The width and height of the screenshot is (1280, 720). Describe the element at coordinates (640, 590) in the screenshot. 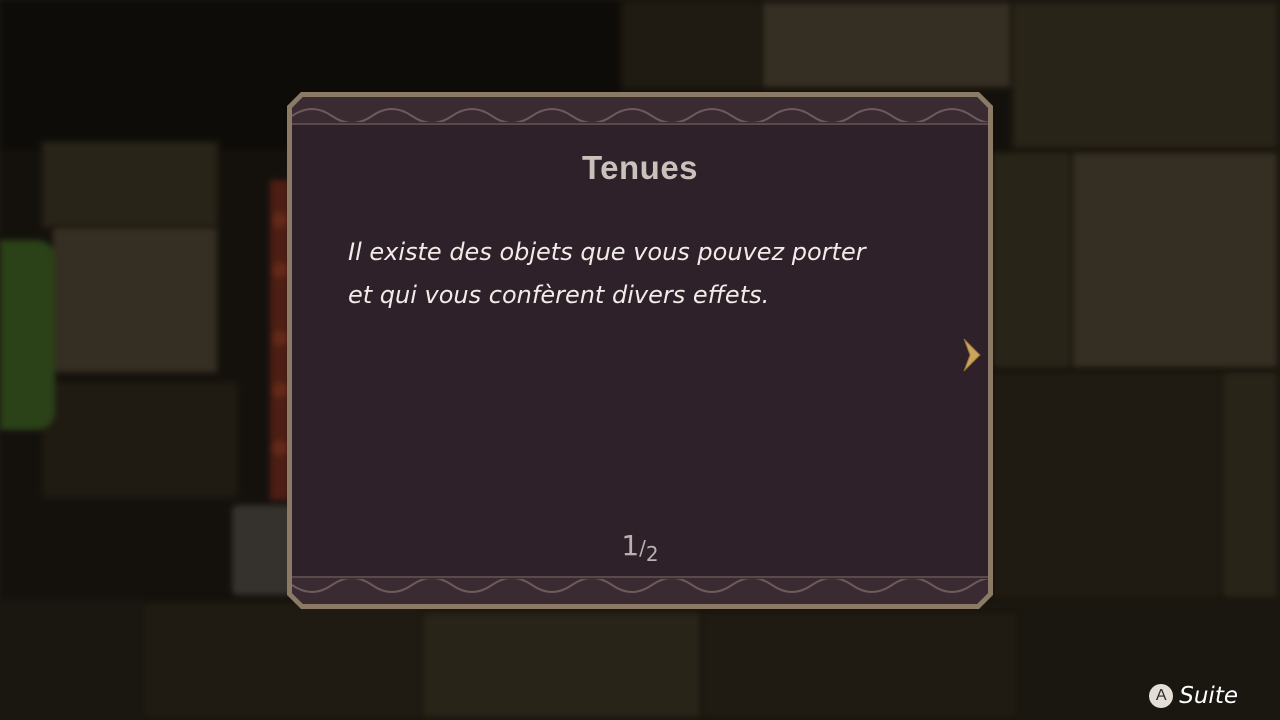

I see `panel-bottom-ornament` at that location.